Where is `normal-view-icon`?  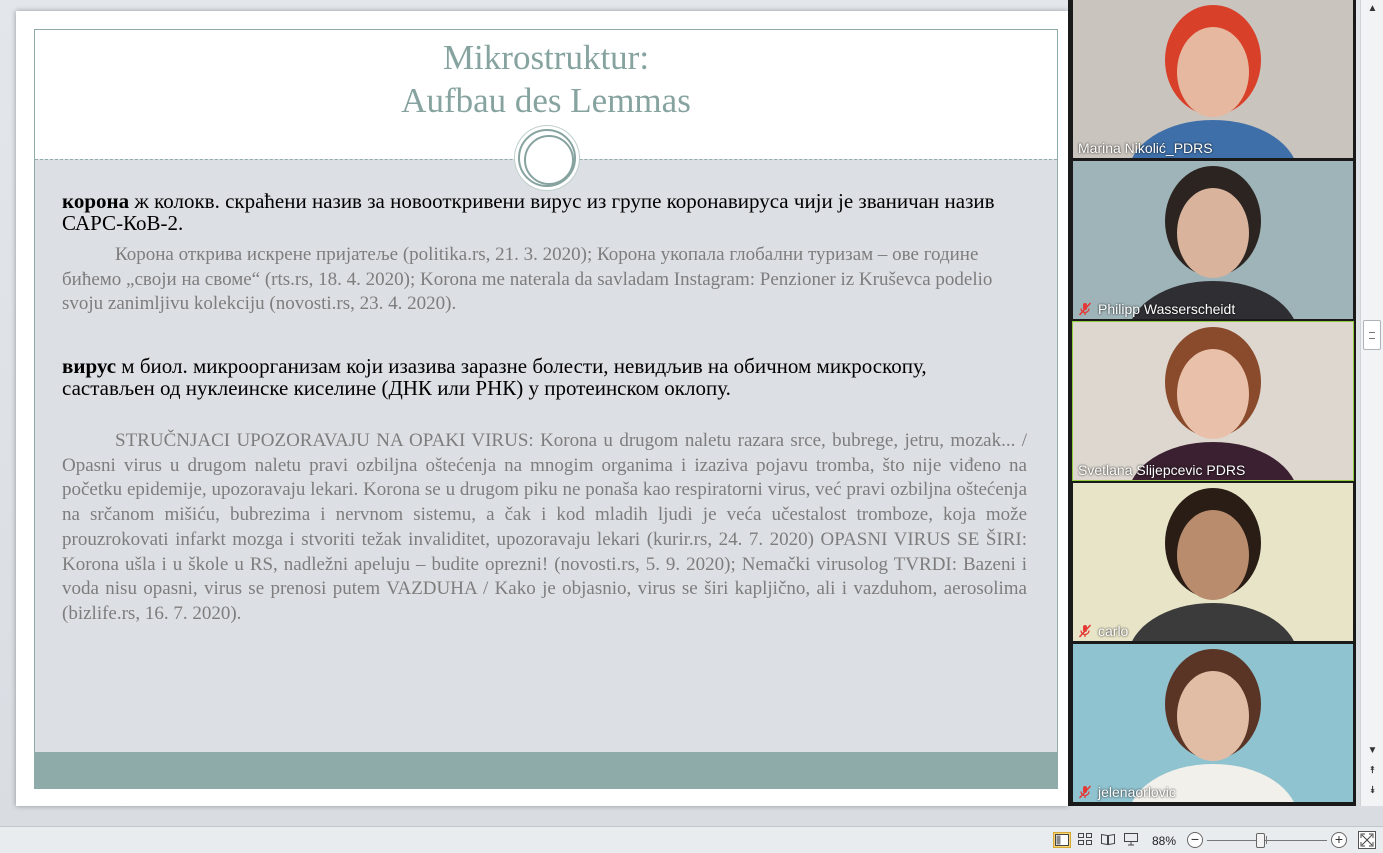 normal-view-icon is located at coordinates (1062, 840).